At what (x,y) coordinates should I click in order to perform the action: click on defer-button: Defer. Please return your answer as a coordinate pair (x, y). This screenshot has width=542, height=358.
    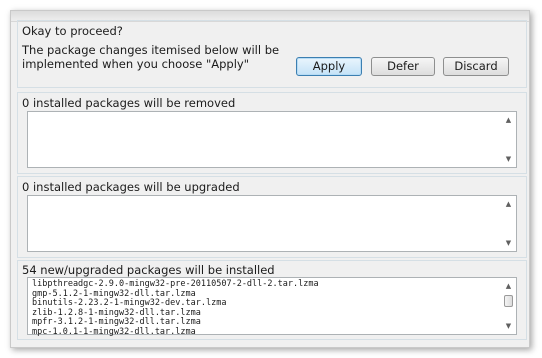
    Looking at the image, I should click on (403, 66).